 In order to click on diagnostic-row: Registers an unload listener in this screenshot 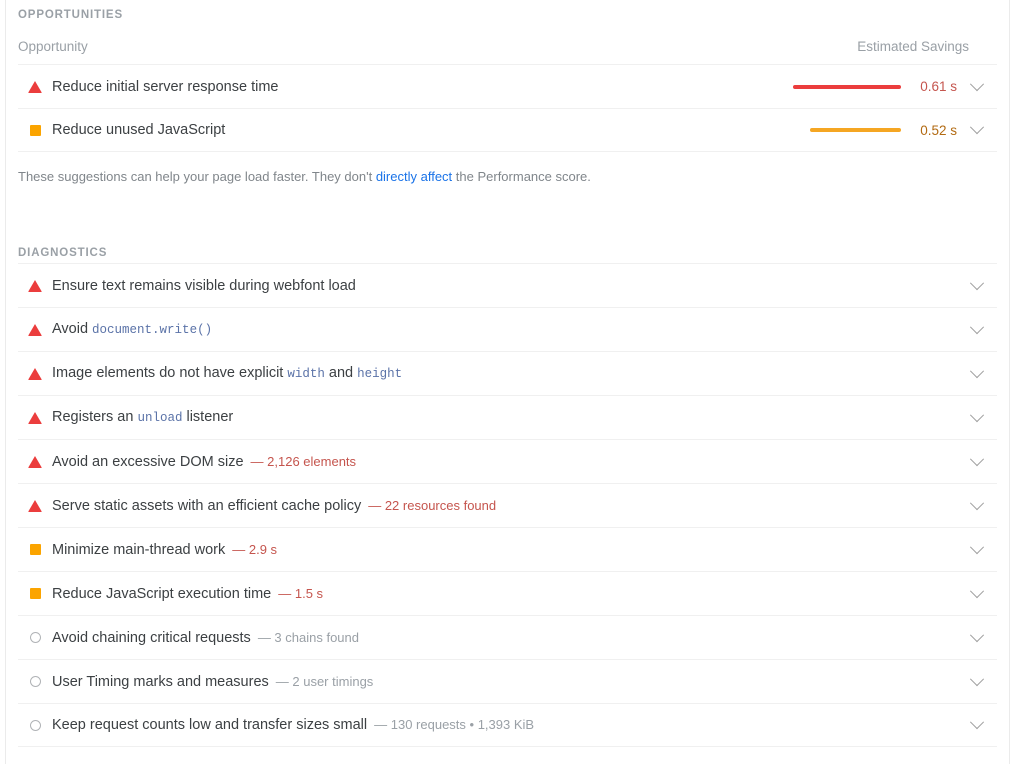, I will do `click(507, 417)`.